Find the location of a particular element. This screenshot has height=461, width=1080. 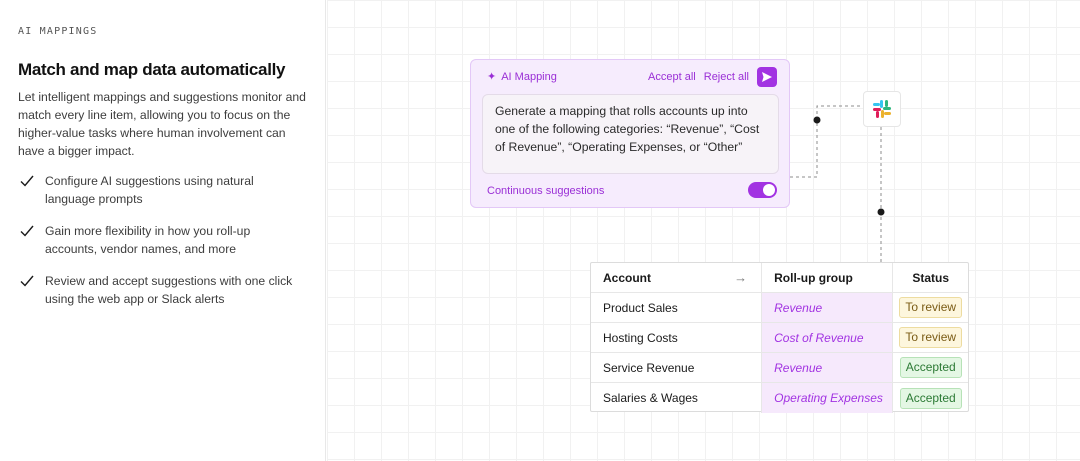

table-row: Product Sales Revenue To review is located at coordinates (779, 308).